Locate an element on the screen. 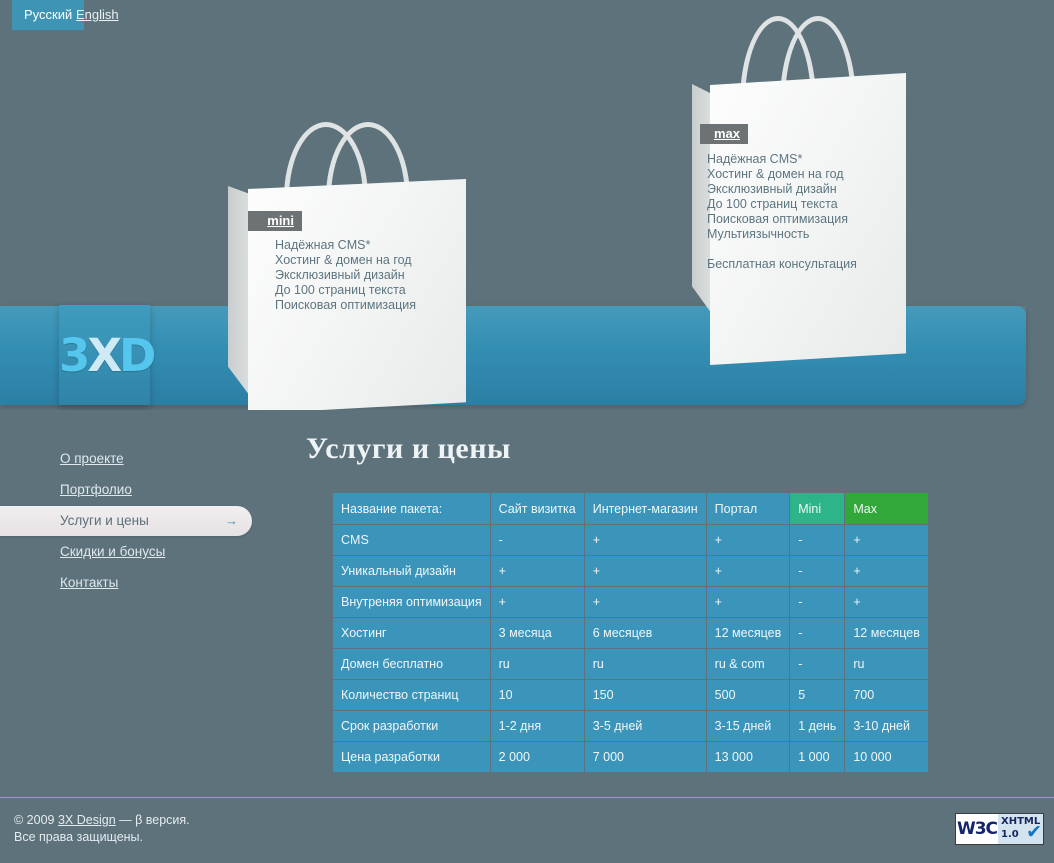 This screenshot has width=1054, height=863. cell-mini: 1 000 is located at coordinates (817, 757).